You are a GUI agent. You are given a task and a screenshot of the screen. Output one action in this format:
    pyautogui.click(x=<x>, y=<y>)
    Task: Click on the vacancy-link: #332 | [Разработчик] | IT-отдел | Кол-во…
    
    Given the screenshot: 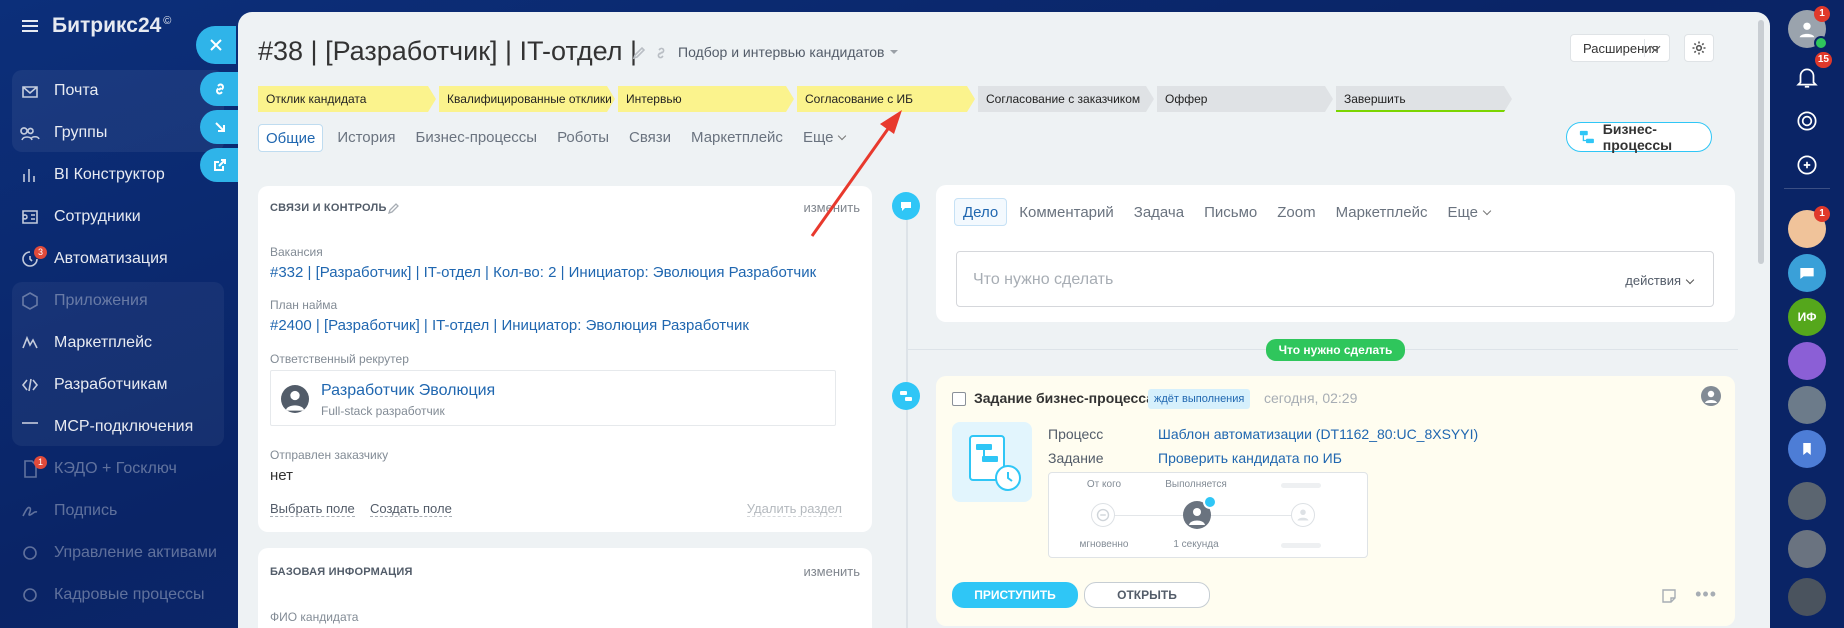 What is the action you would take?
    pyautogui.click(x=543, y=272)
    